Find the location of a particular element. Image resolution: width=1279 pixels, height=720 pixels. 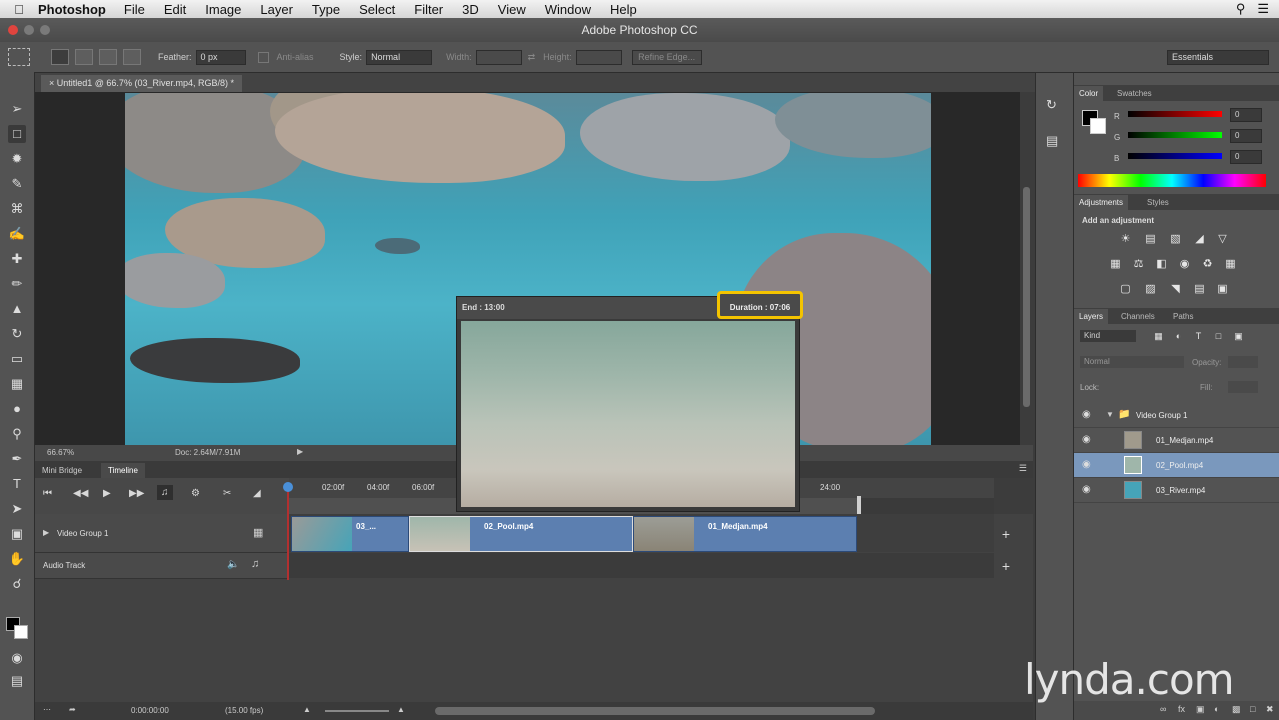

levels-adjust-icon: ▤ is located at coordinates (1150, 239).